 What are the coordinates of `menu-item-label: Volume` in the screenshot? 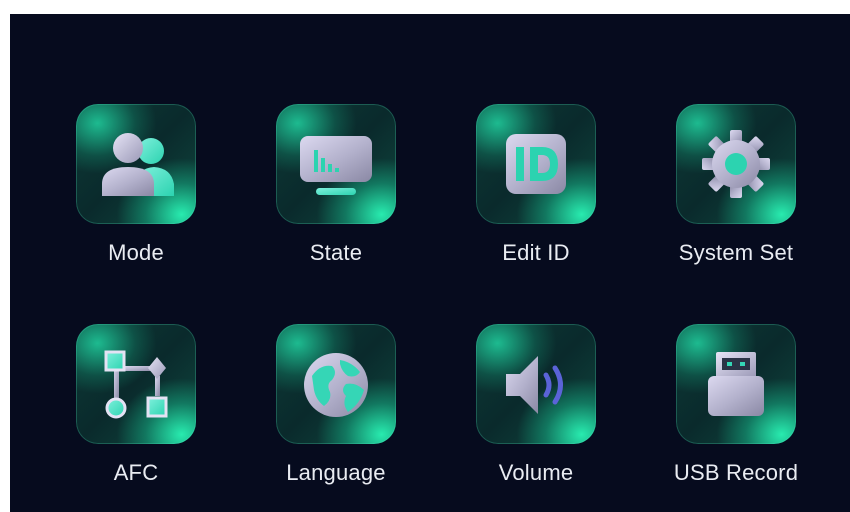 It's located at (536, 472).